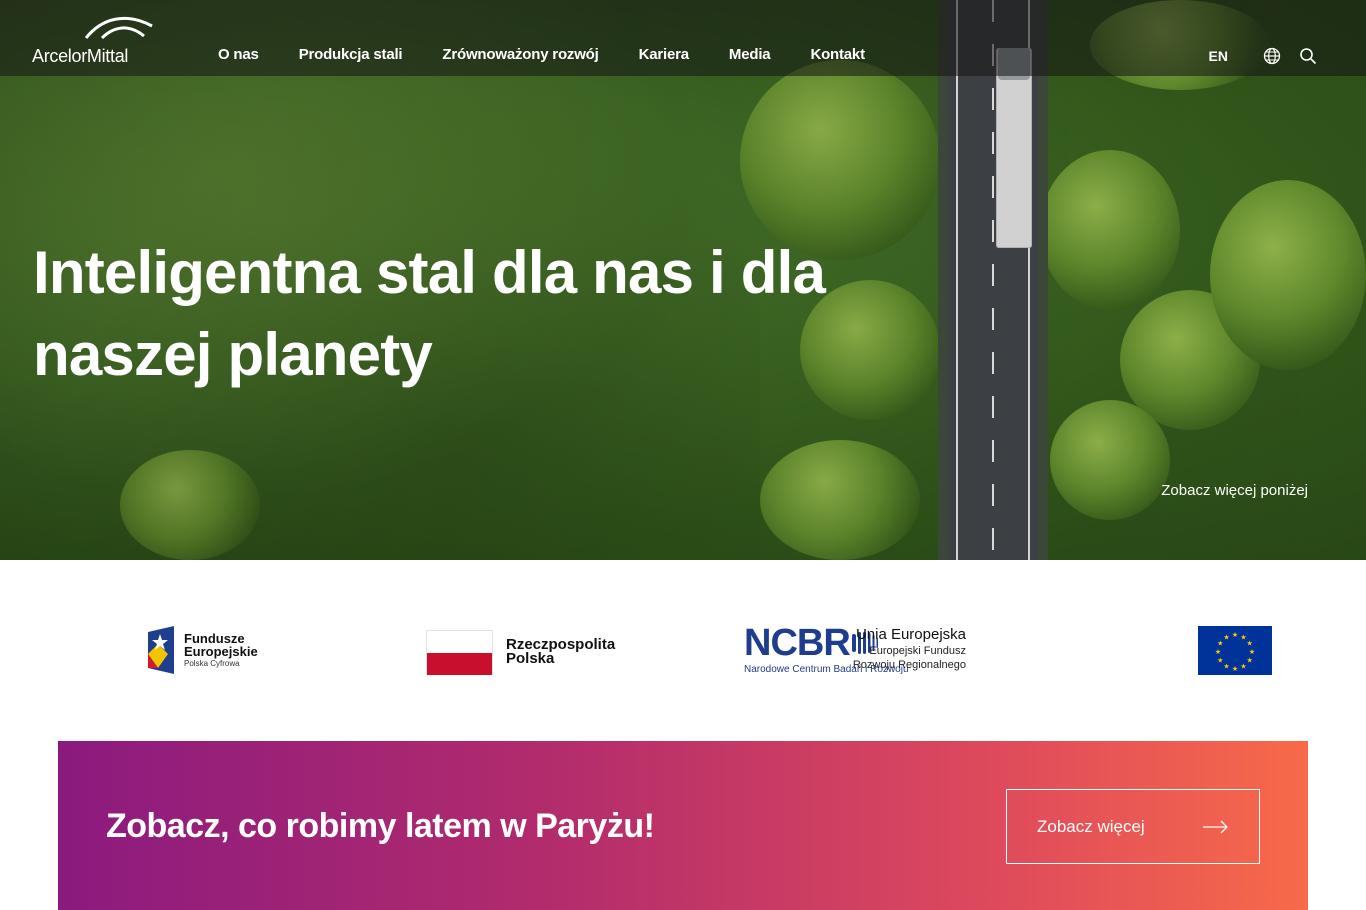  I want to click on rzeczpospolita-polska-text: Rzeczpospolita Polska, so click(560, 652).